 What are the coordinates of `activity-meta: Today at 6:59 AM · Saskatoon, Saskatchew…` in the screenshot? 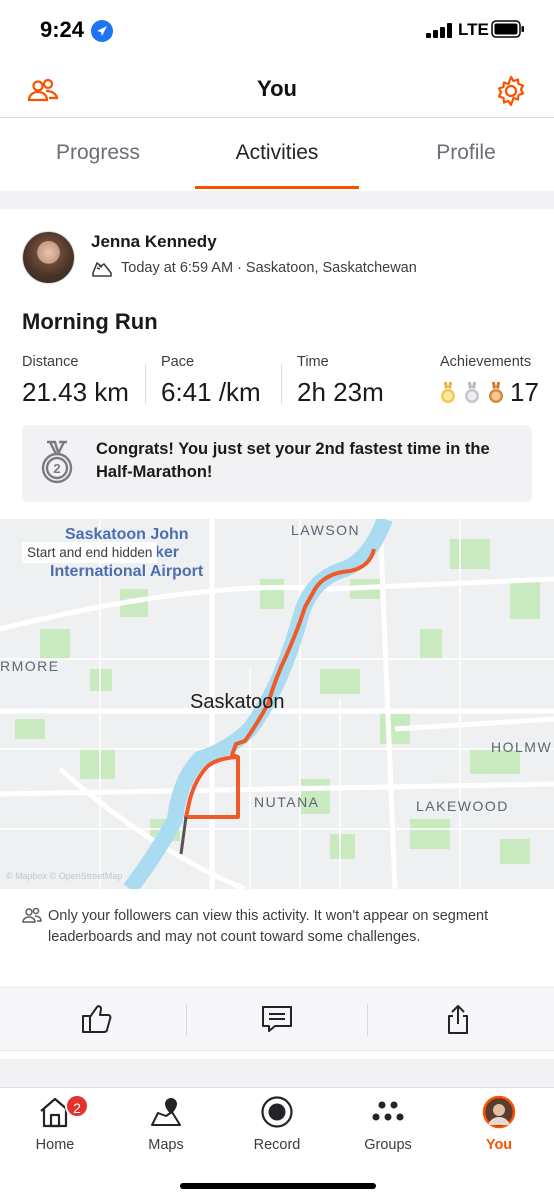 It's located at (269, 268).